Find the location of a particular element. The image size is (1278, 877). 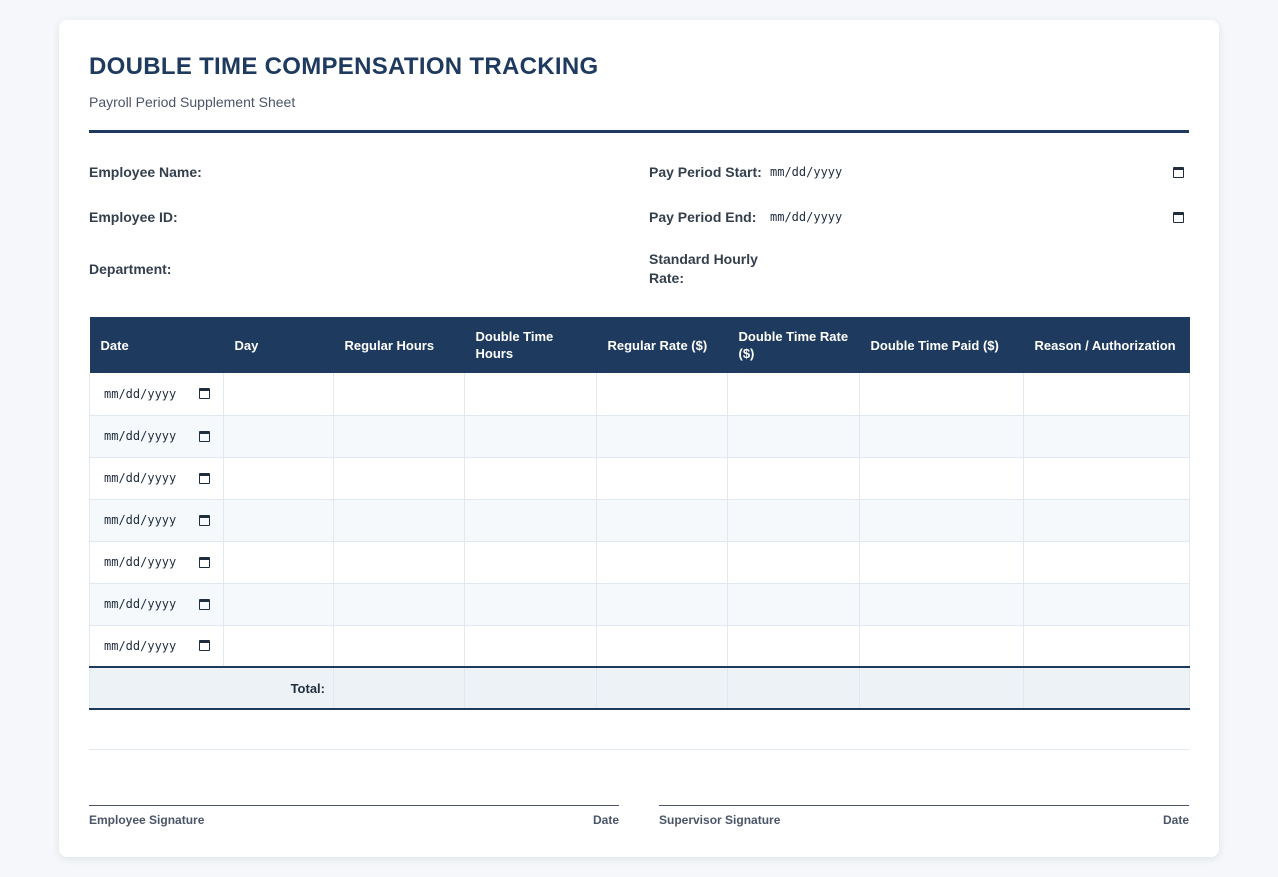

total-regular-hours-cell is located at coordinates (399, 688).